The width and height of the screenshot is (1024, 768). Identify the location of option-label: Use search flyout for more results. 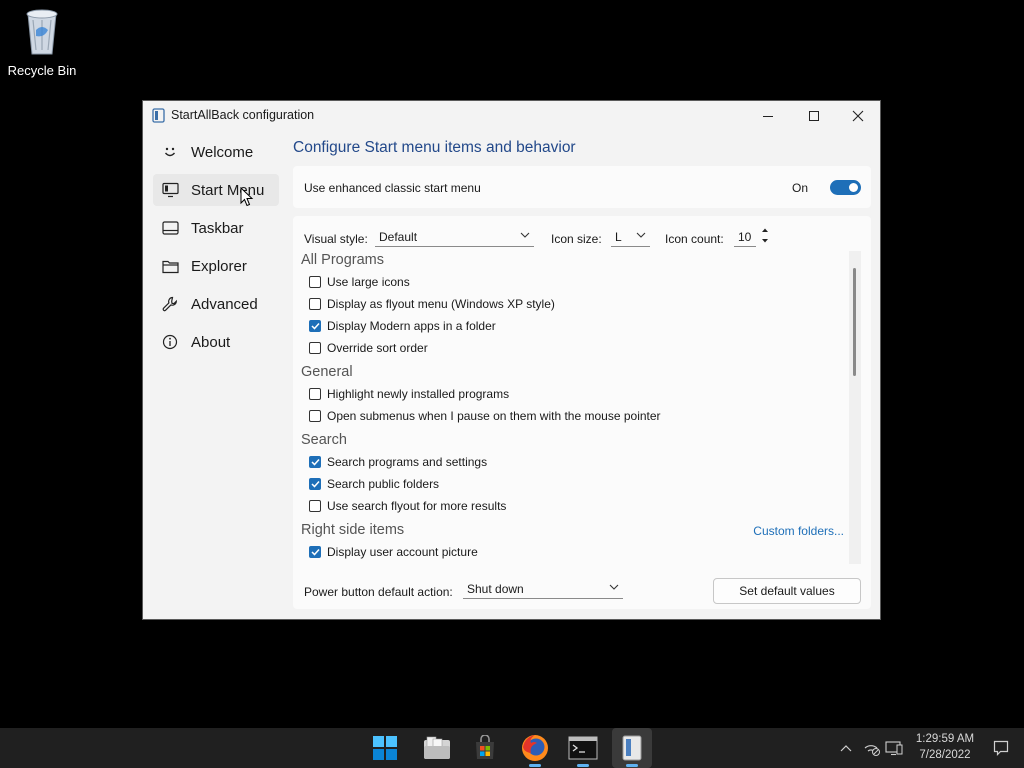
(417, 506).